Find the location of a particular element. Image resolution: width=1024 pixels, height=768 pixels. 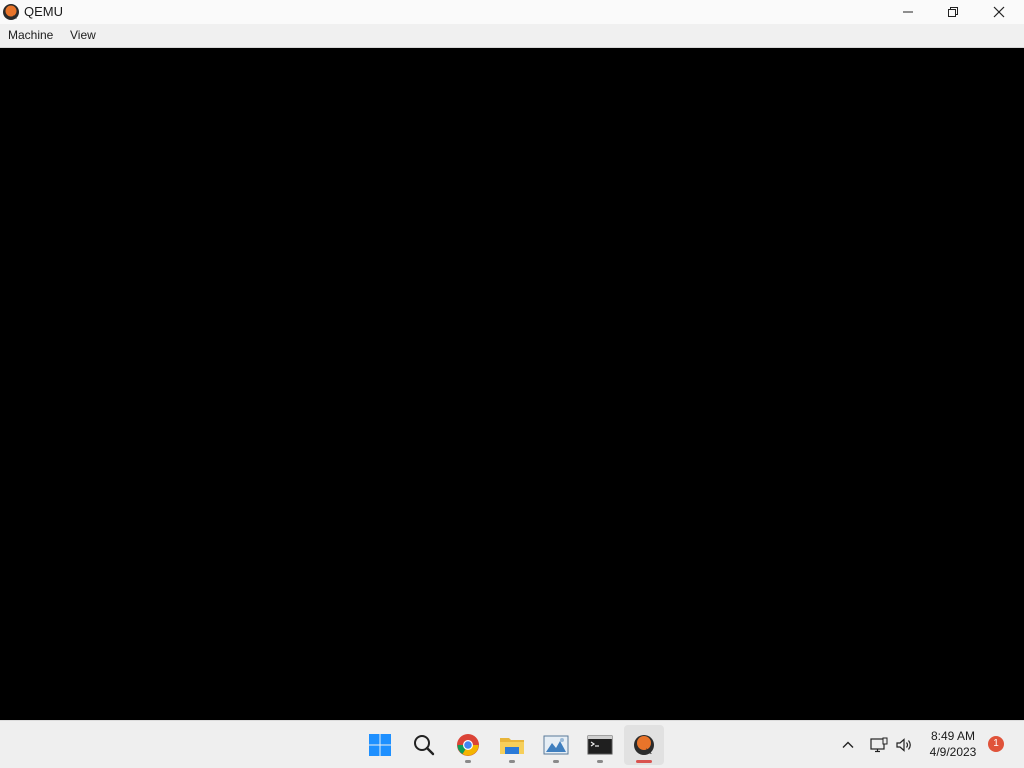

start-button is located at coordinates (380, 745).